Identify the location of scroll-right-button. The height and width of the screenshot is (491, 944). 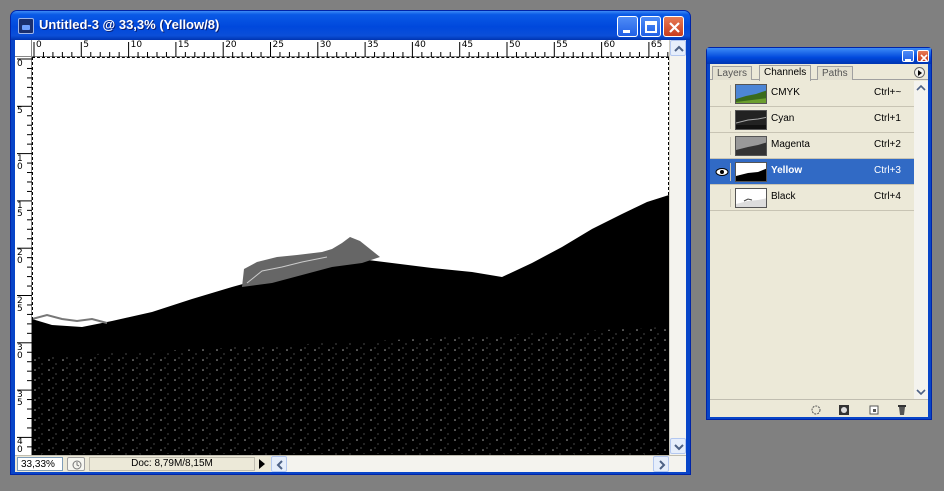
(661, 464).